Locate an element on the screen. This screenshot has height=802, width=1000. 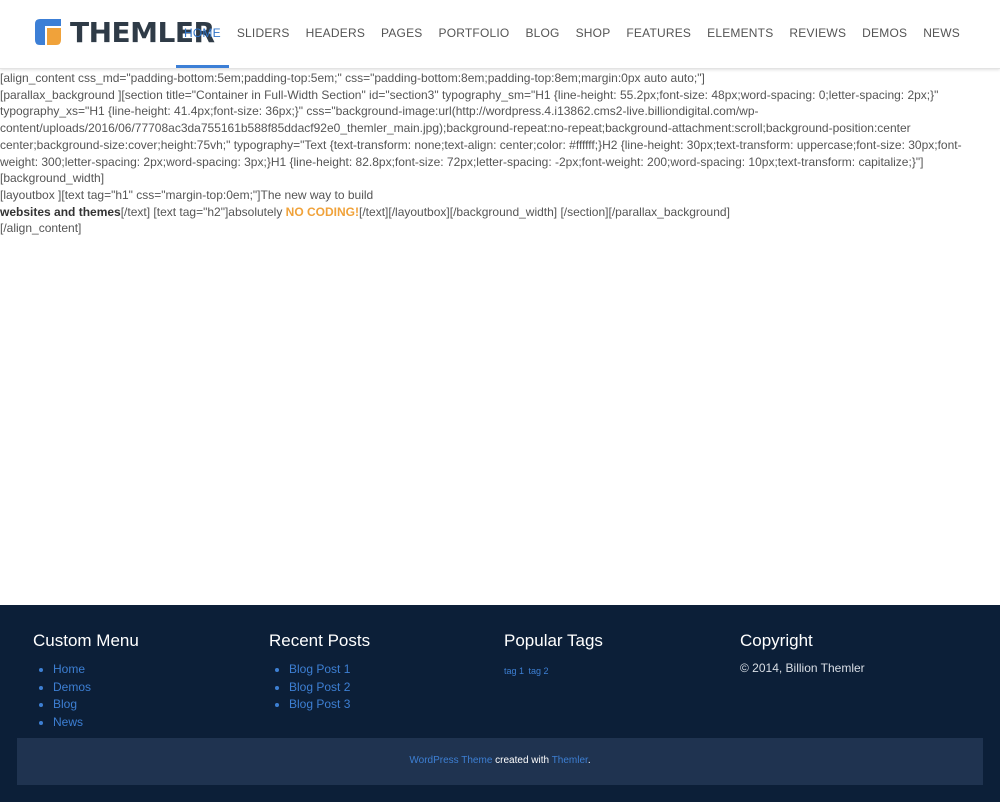
tag-link: tag 1 is located at coordinates (514, 671).